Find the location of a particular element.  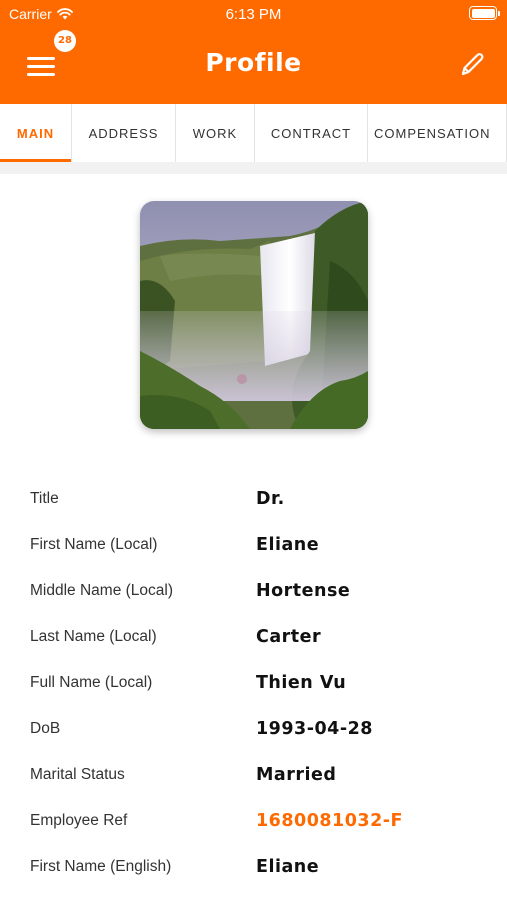

field-value: Hortense is located at coordinates (303, 591).